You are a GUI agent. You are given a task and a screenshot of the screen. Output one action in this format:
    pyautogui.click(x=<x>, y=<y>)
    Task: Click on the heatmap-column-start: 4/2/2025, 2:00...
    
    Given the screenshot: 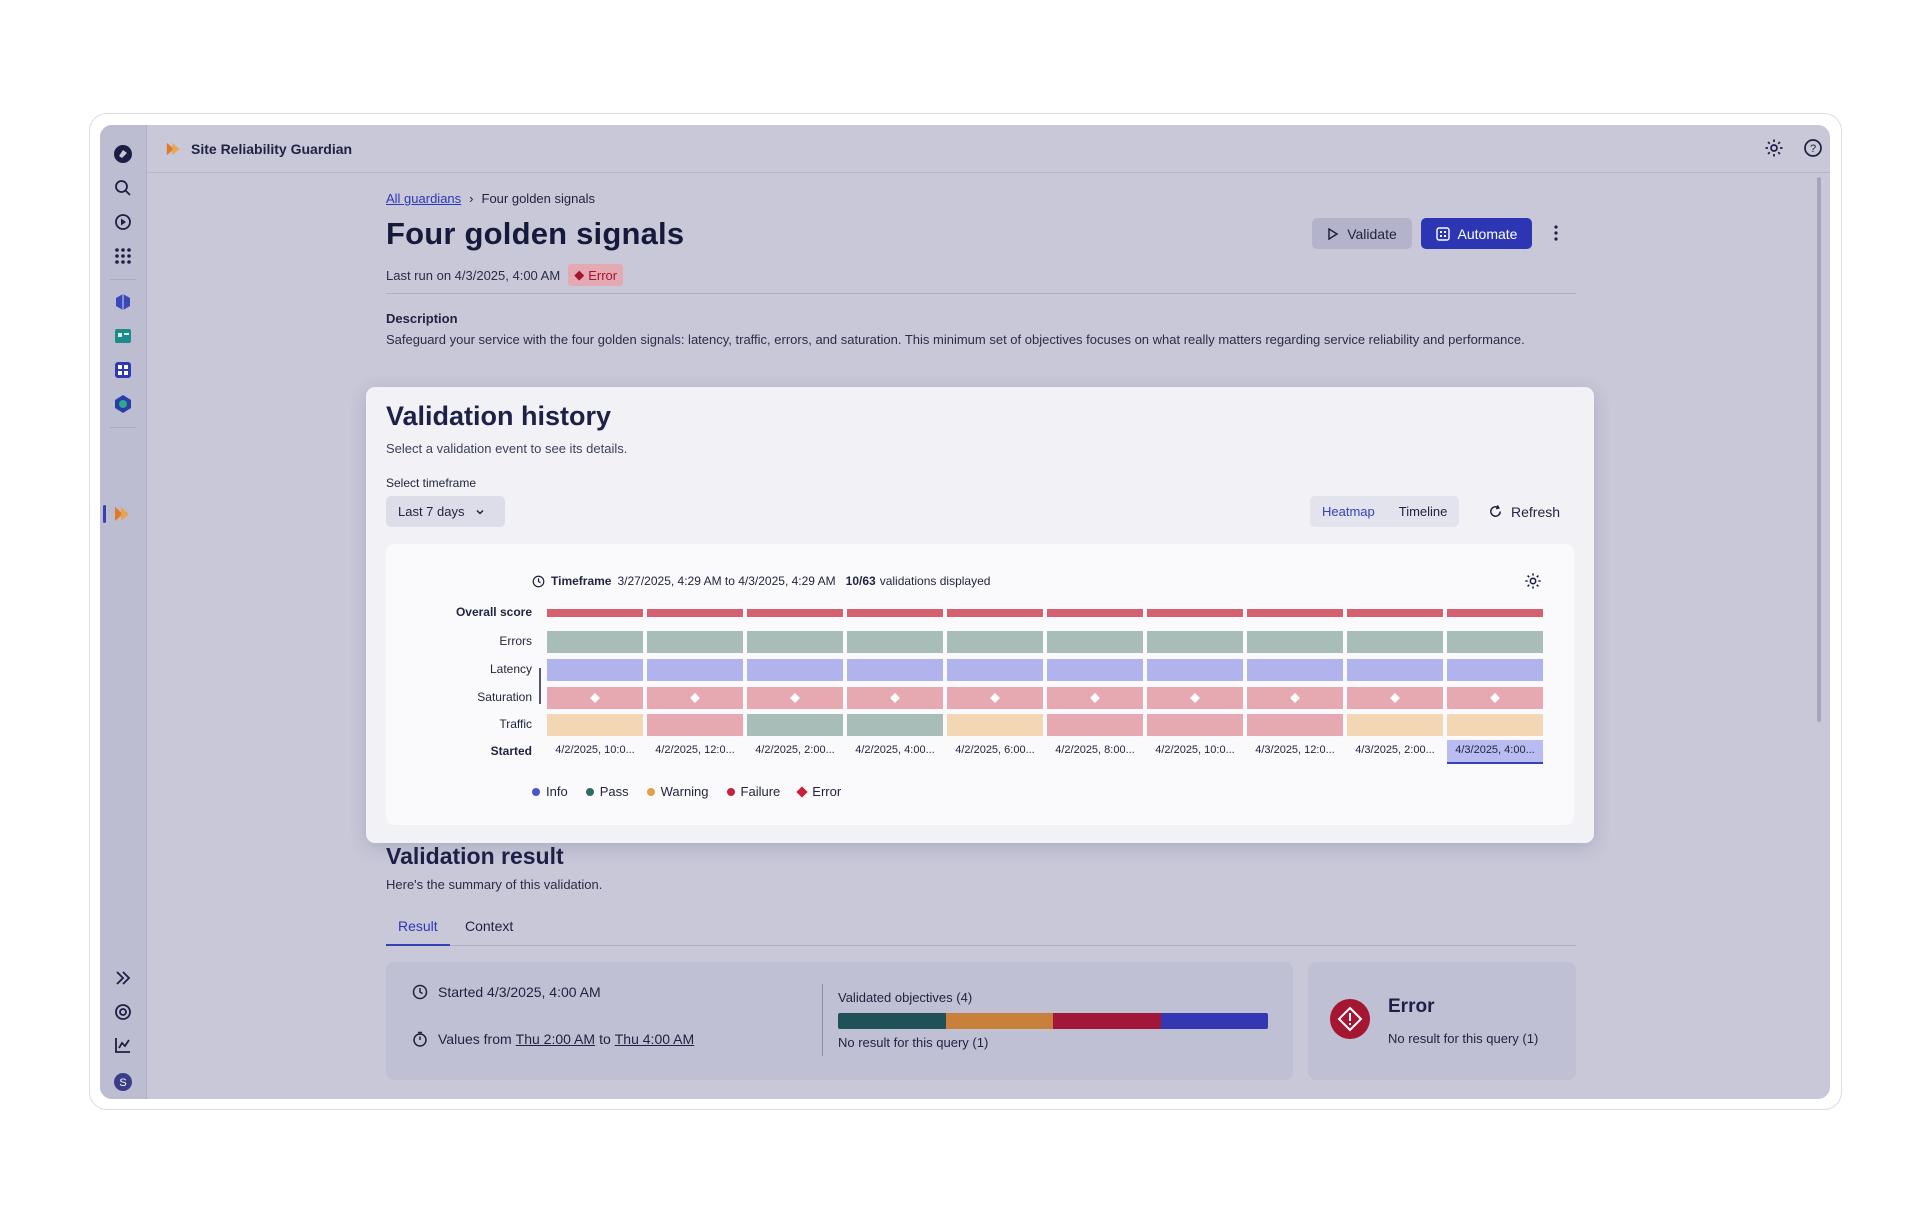 What is the action you would take?
    pyautogui.click(x=795, y=752)
    